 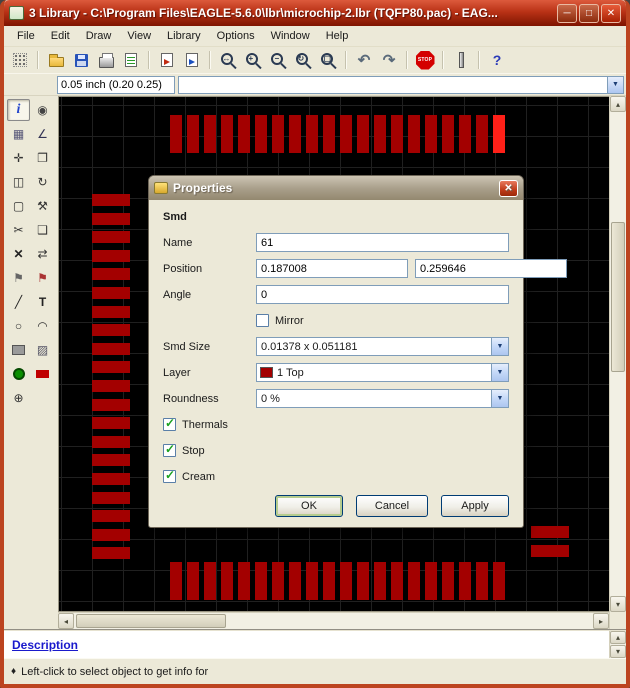 I want to click on command-history-dropdown-arrow, so click(x=615, y=84).